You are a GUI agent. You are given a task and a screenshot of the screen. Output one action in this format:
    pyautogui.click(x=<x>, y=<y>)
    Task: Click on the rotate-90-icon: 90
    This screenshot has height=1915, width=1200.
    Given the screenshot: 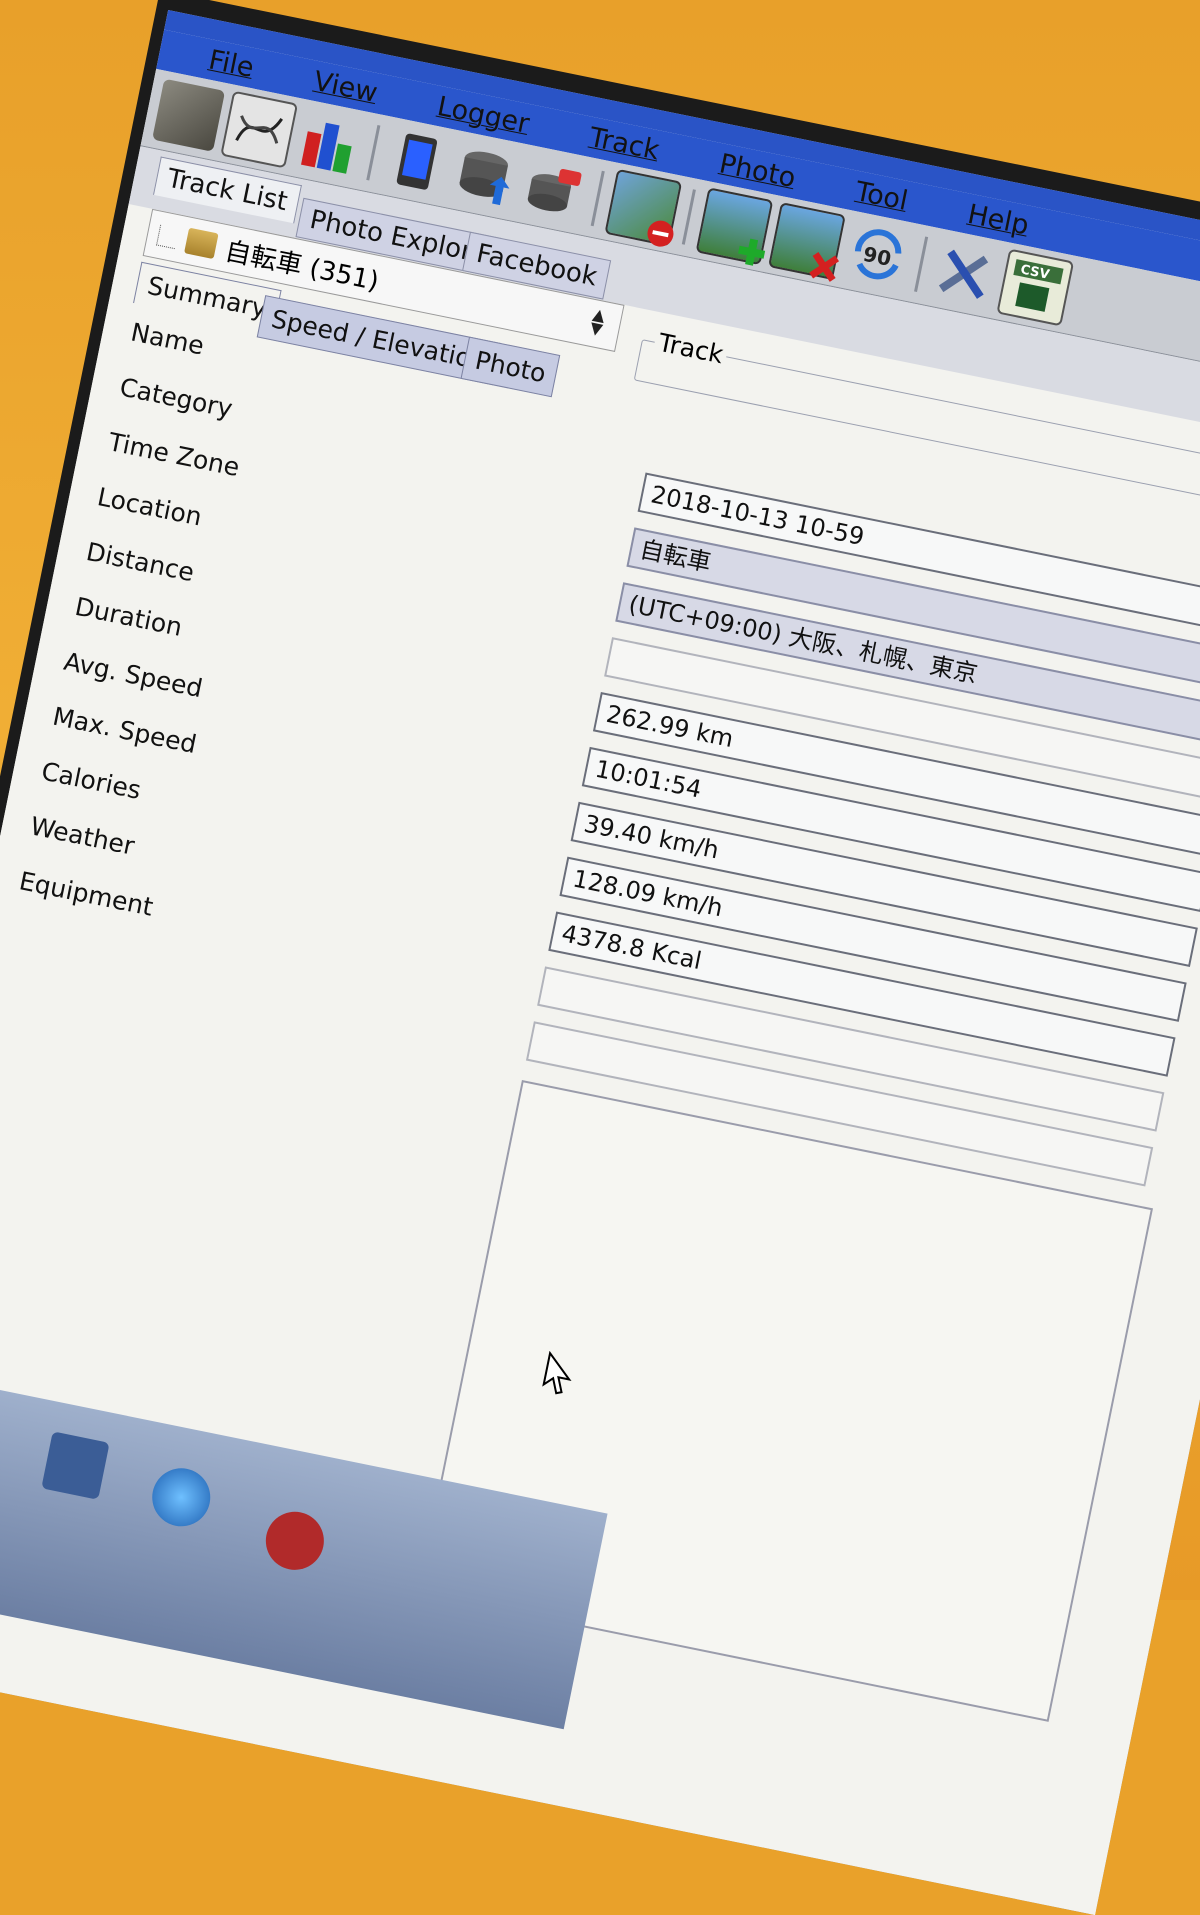 What is the action you would take?
    pyautogui.click(x=877, y=255)
    